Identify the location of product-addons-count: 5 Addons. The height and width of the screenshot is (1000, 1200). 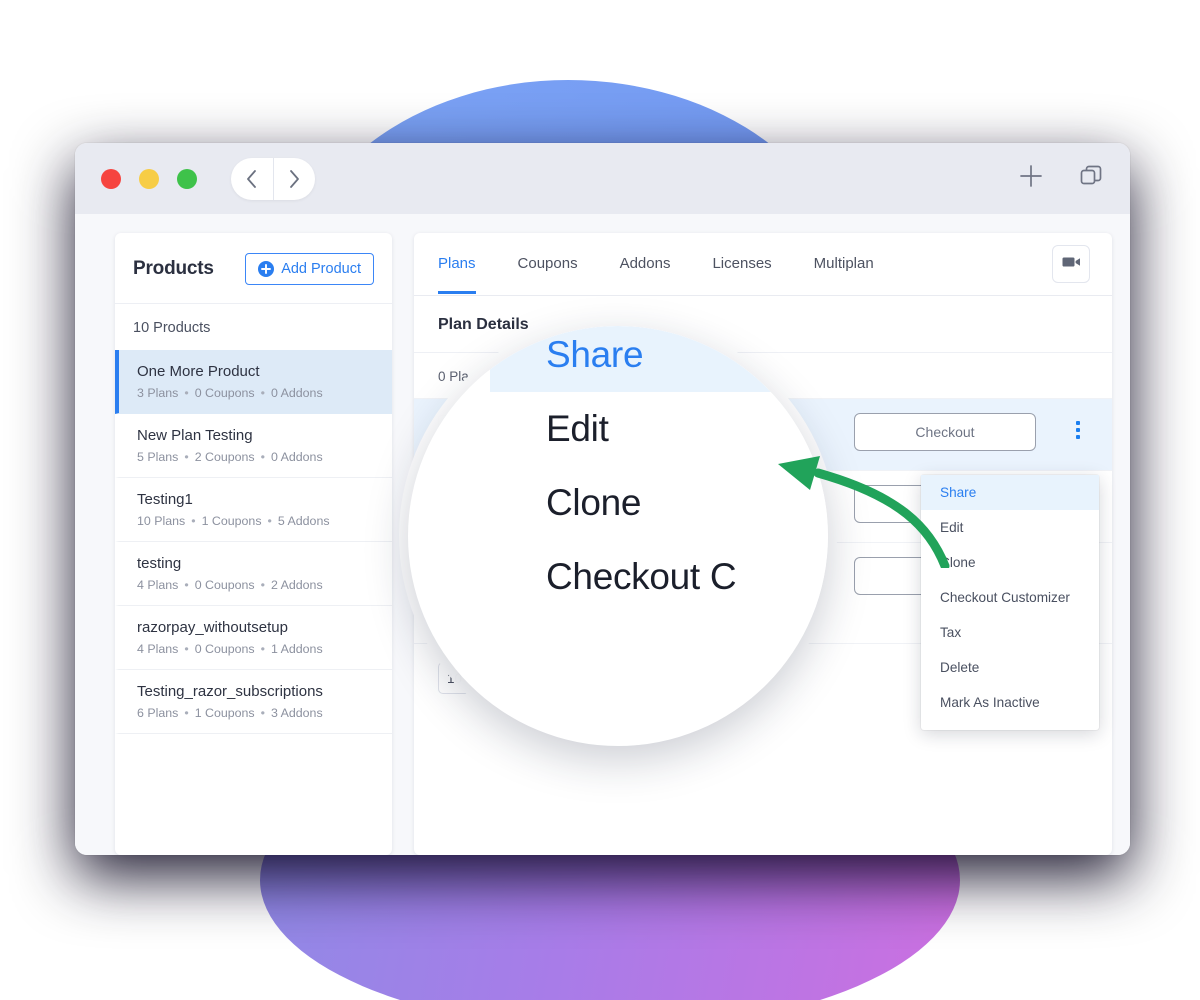
(303, 521).